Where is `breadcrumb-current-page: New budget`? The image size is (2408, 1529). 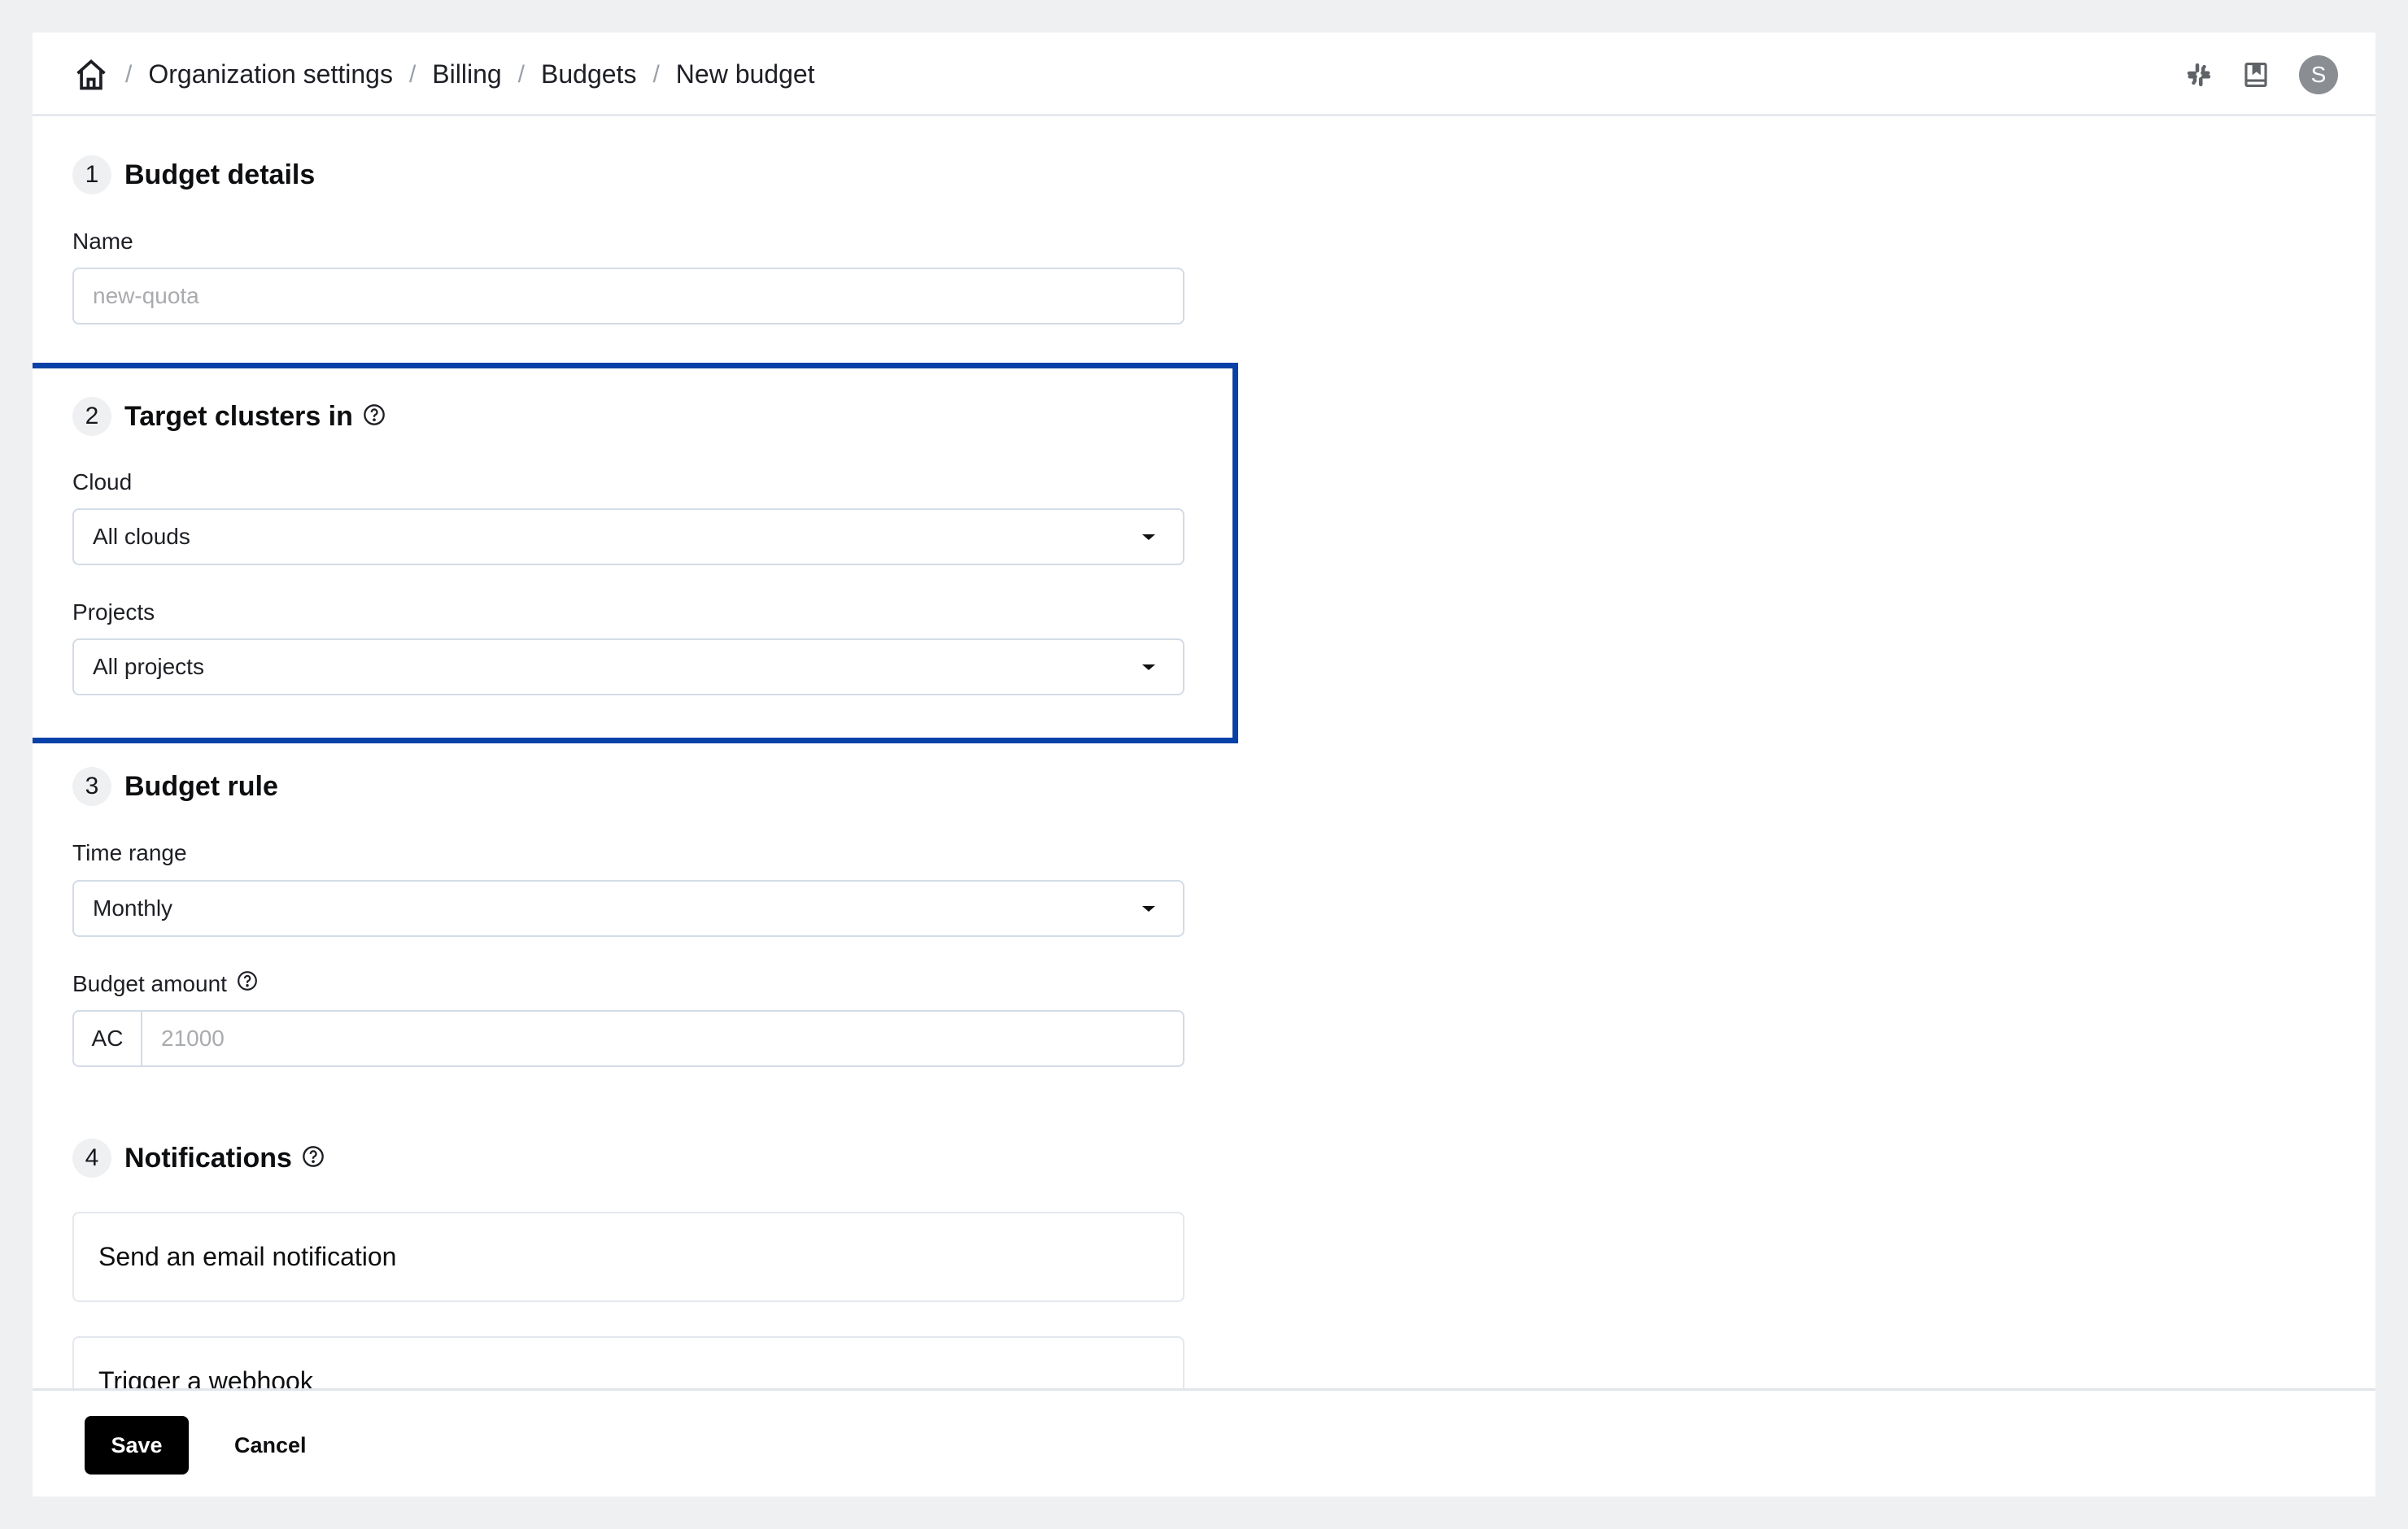
breadcrumb-current-page: New budget is located at coordinates (745, 74).